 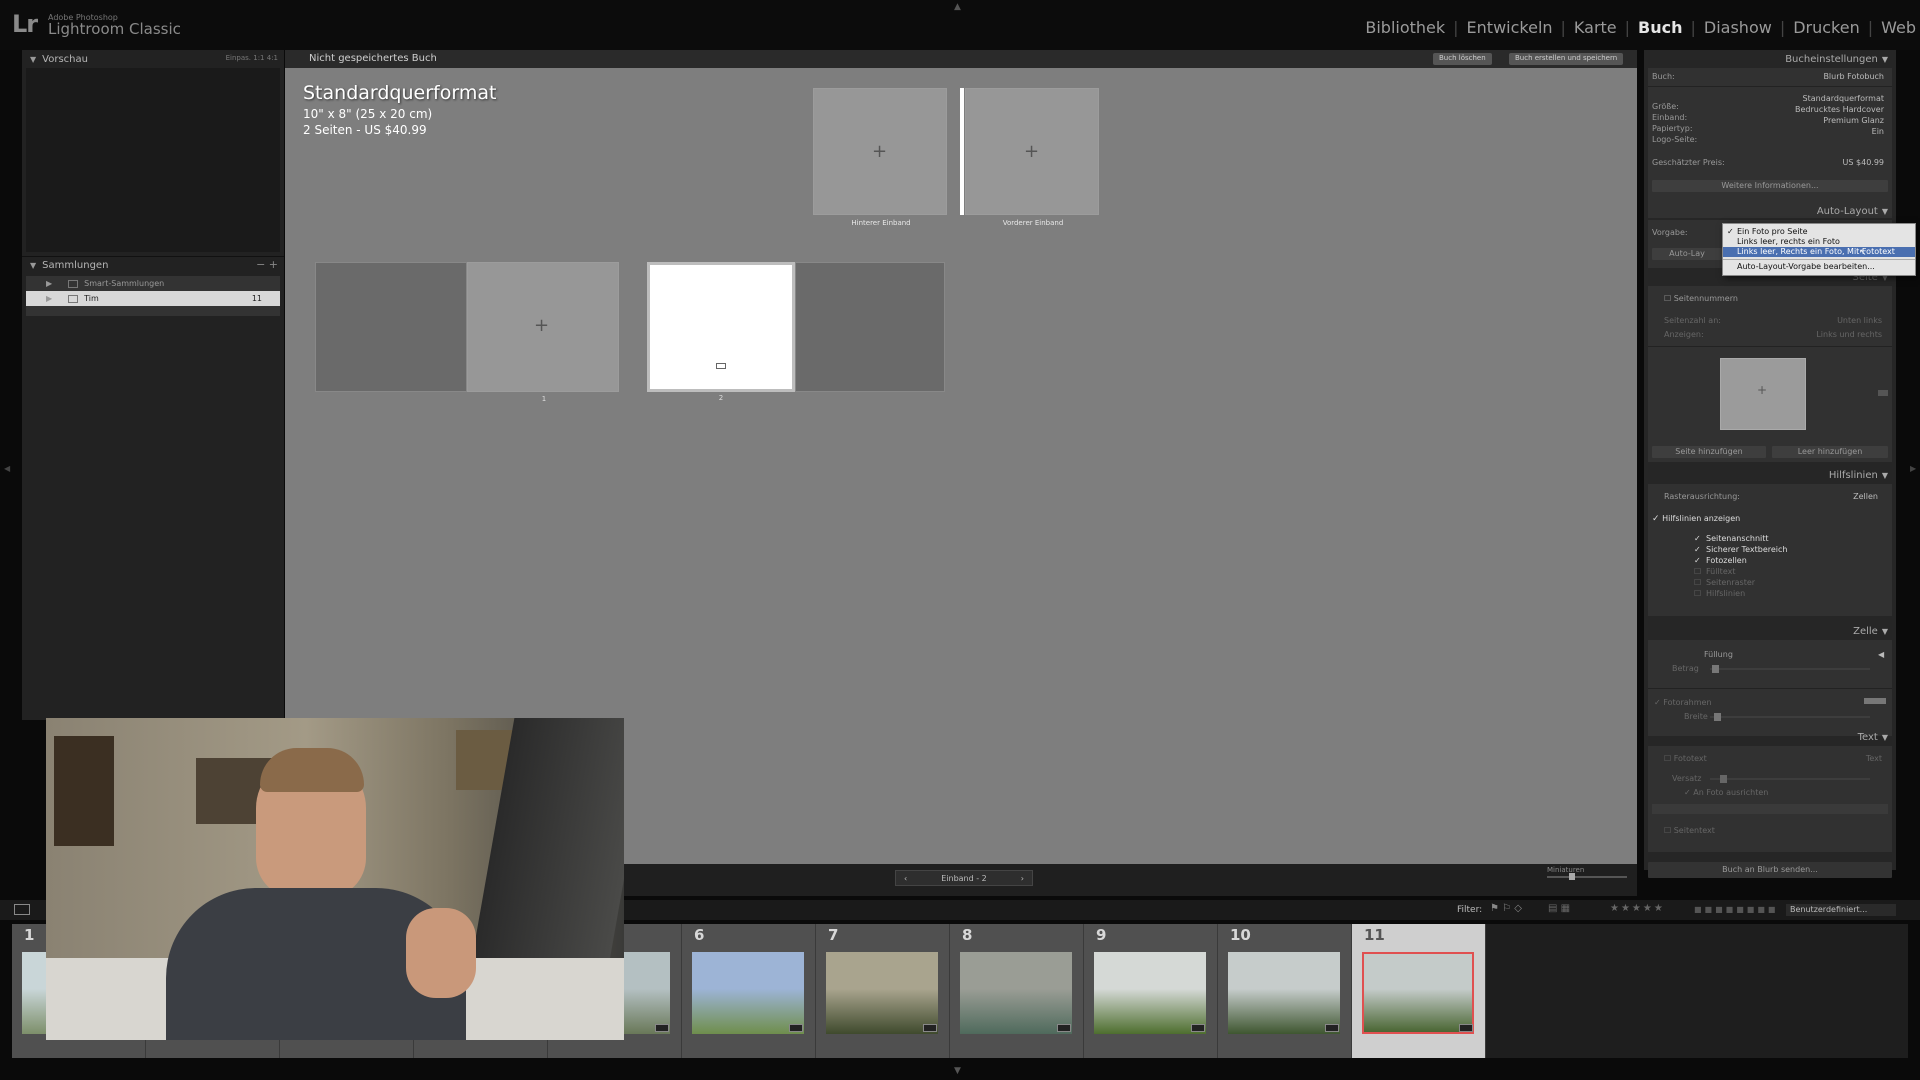 I want to click on page-2: 2, so click(x=721, y=332).